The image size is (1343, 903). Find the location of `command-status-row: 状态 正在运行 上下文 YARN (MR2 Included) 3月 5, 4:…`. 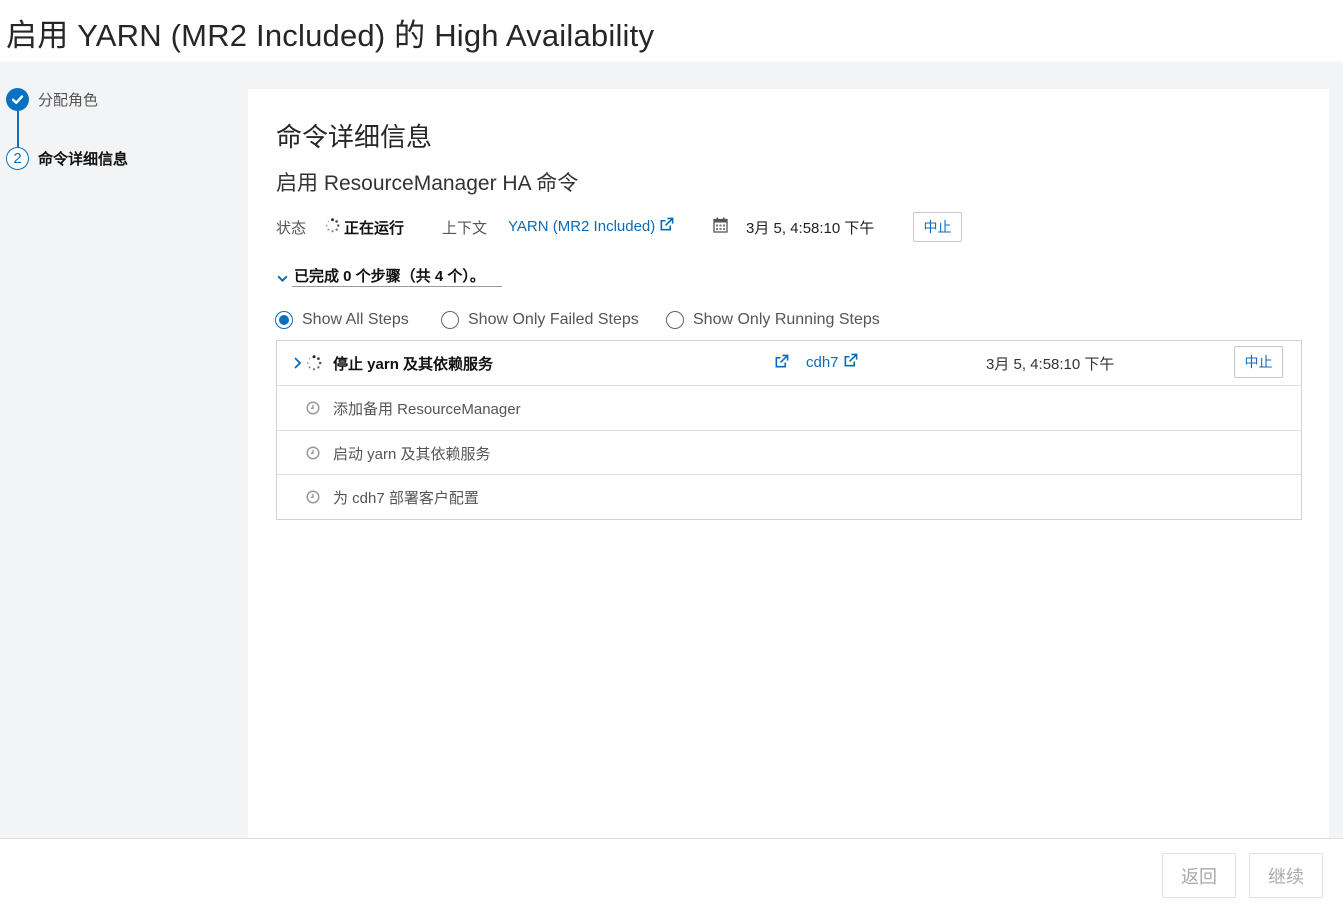

command-status-row: 状态 正在运行 上下文 YARN (MR2 Included) 3月 5, 4:… is located at coordinates (796, 227).